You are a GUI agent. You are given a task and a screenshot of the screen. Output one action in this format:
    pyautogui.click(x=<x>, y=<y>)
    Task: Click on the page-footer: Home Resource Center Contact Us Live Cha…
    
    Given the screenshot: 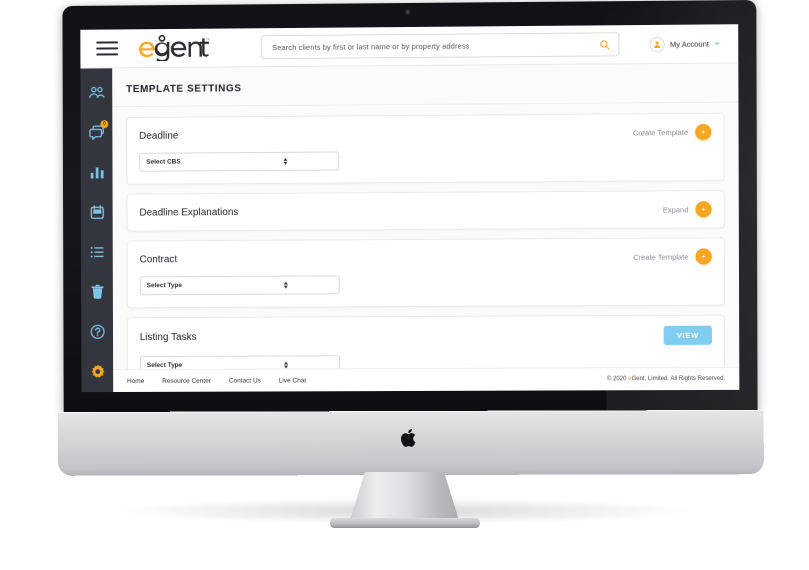 What is the action you would take?
    pyautogui.click(x=426, y=379)
    